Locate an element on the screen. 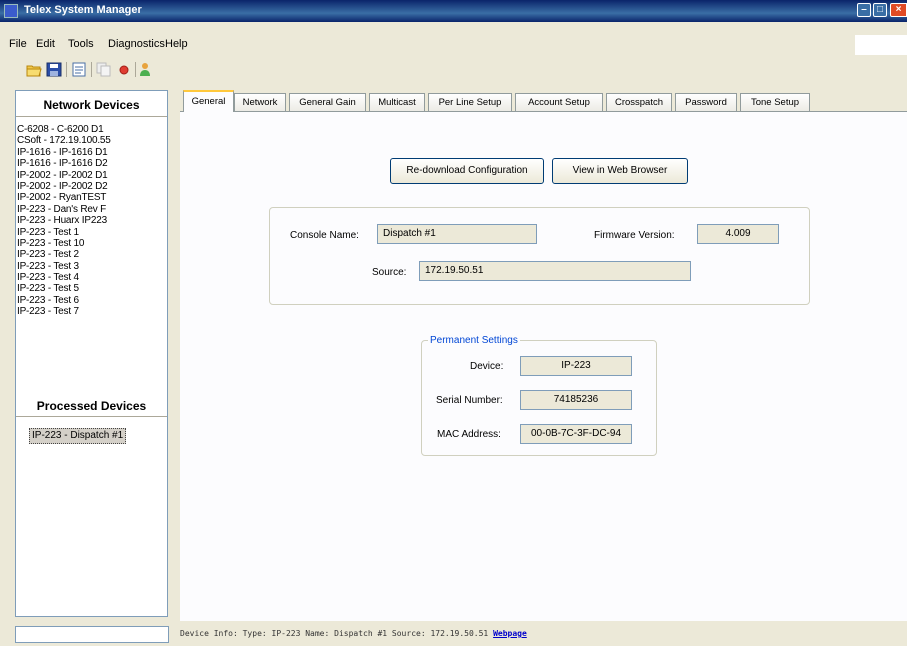 The height and width of the screenshot is (646, 907). copy-icon is located at coordinates (104, 69).